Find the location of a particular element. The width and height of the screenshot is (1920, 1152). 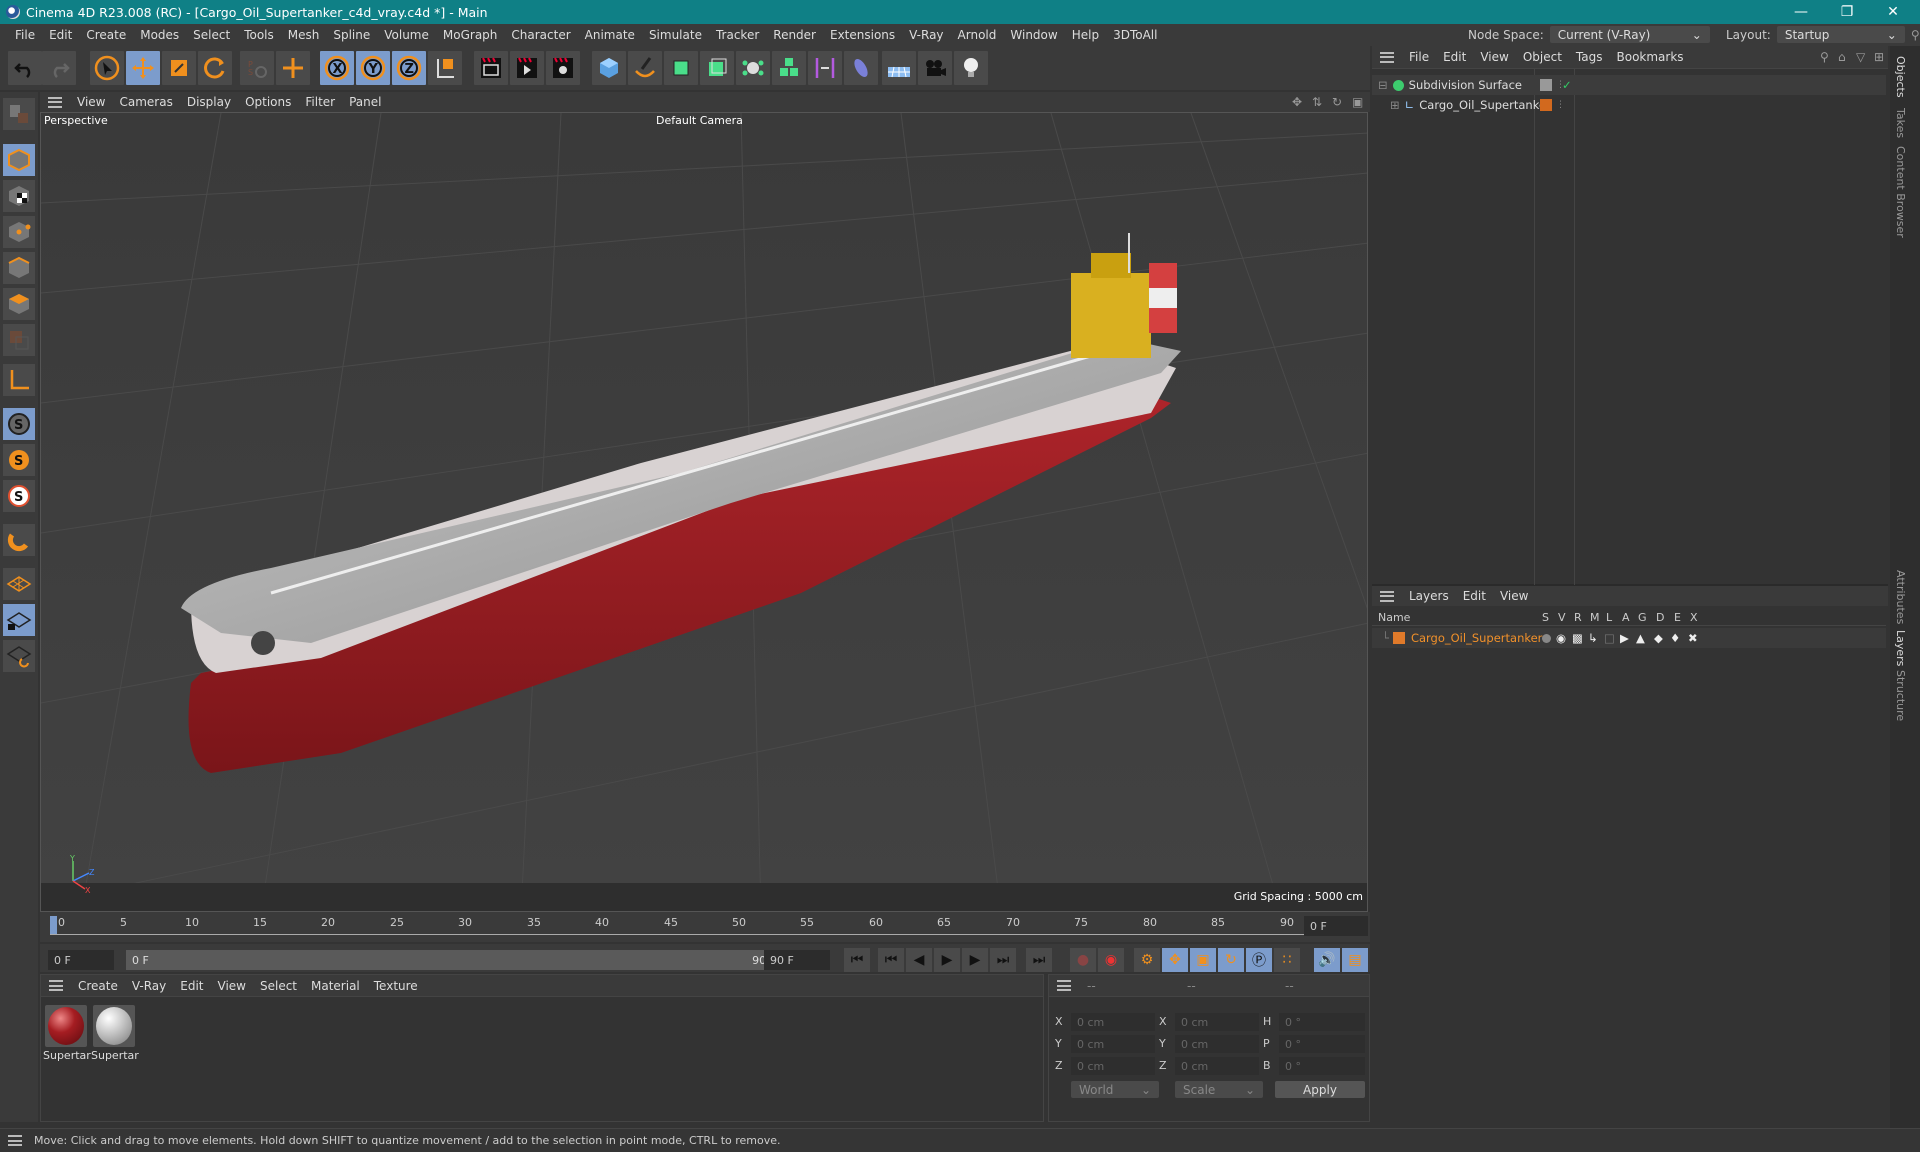

enabled-check-icon: ✓ is located at coordinates (1567, 85).